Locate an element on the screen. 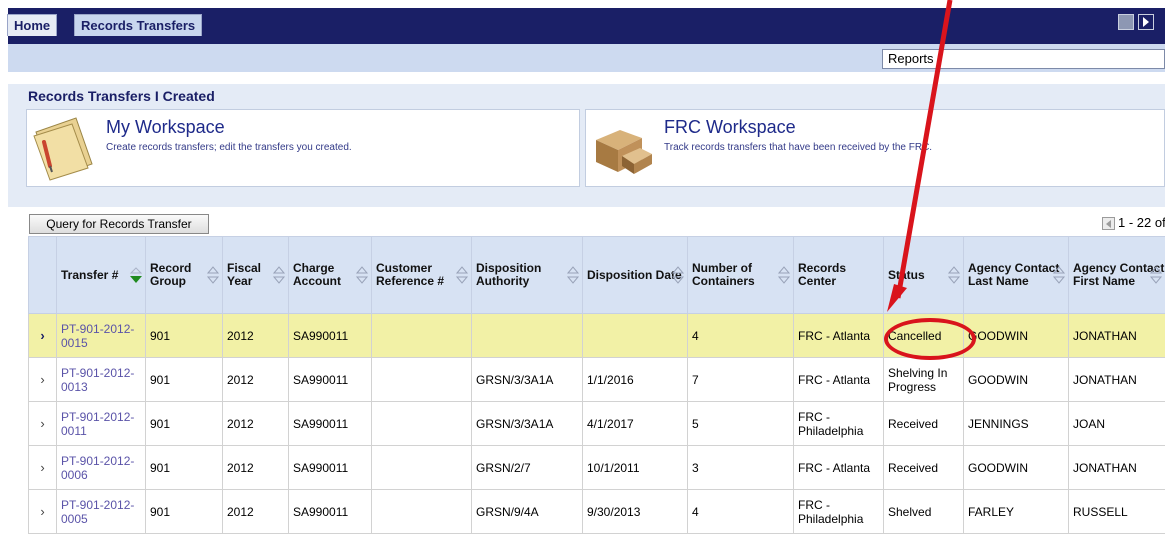 The width and height of the screenshot is (1165, 534). play-icon is located at coordinates (1146, 22).